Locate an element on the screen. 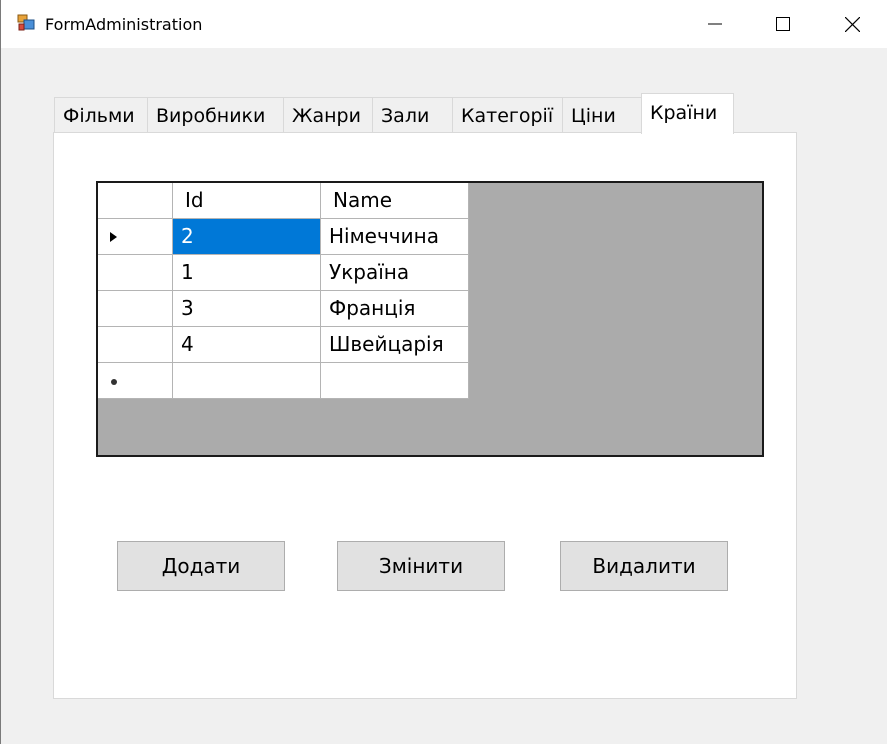 The height and width of the screenshot is (744, 887). app-icon is located at coordinates (26, 22).